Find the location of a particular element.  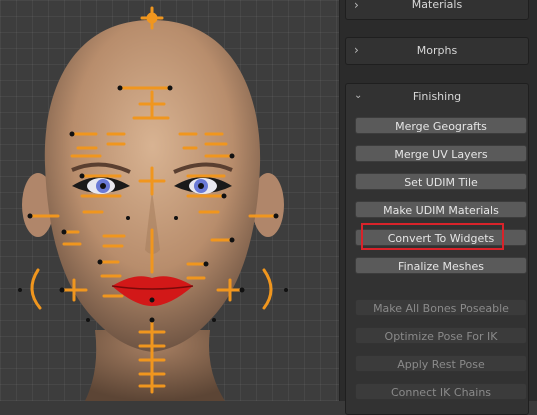

morphs-title: Morphs is located at coordinates (437, 50).